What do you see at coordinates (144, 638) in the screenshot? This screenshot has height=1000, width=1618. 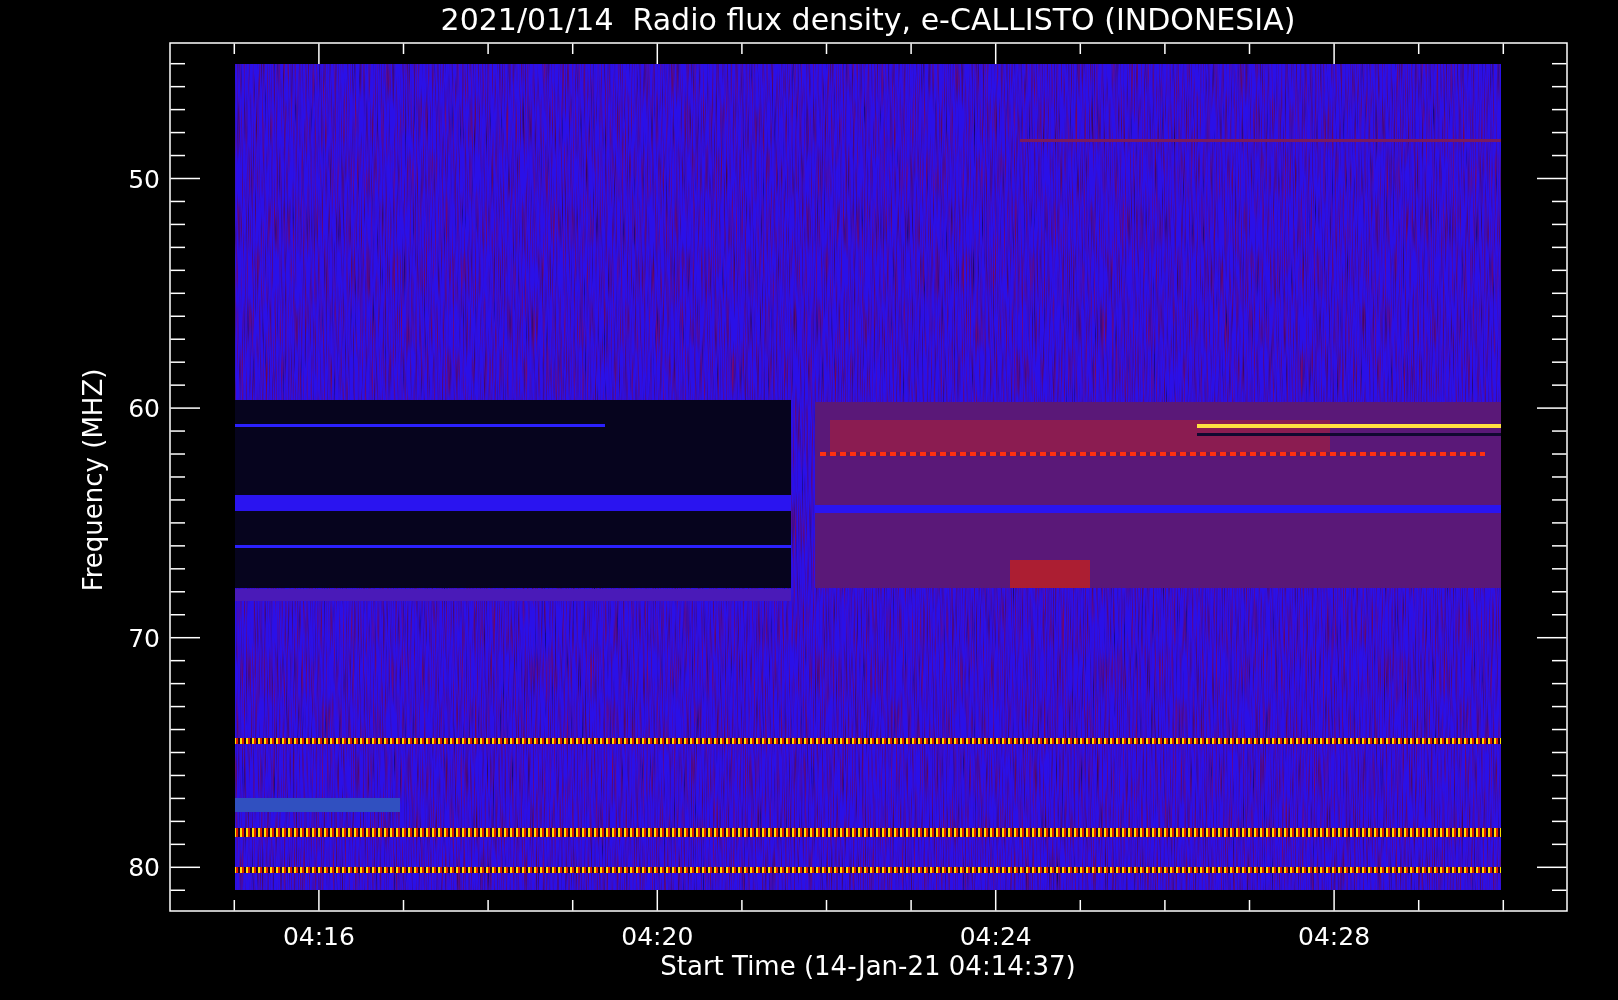 I see `tick-label: 70` at bounding box center [144, 638].